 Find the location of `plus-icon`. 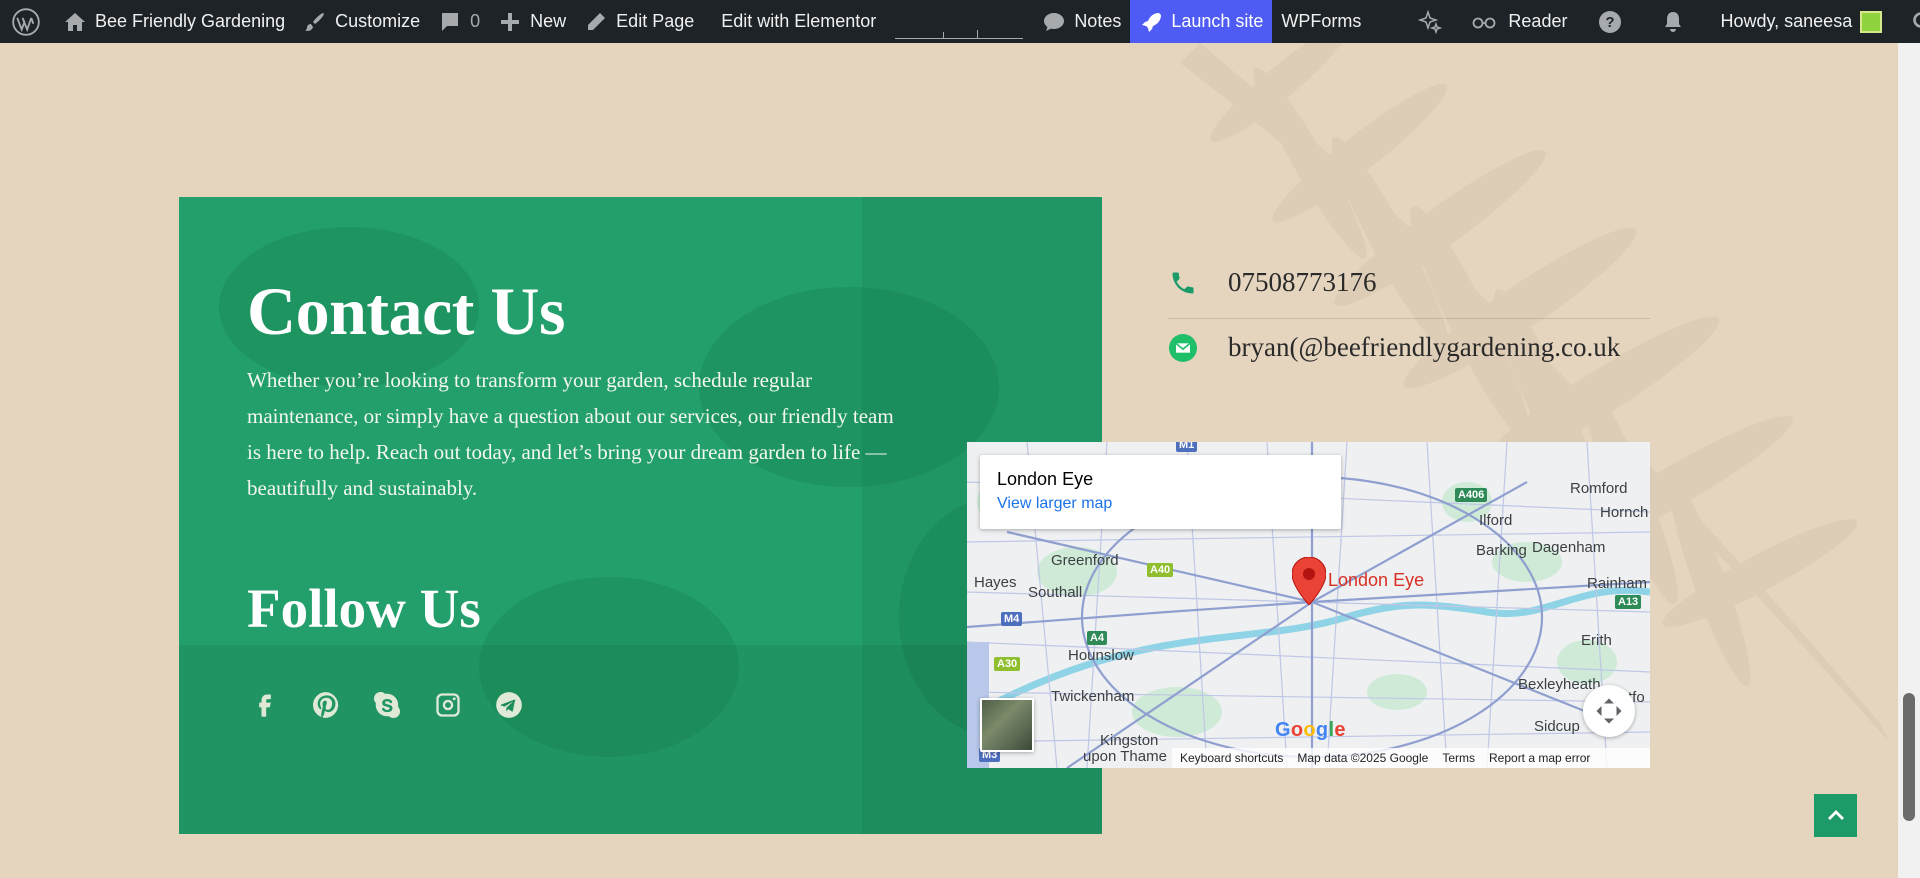

plus-icon is located at coordinates (510, 21).